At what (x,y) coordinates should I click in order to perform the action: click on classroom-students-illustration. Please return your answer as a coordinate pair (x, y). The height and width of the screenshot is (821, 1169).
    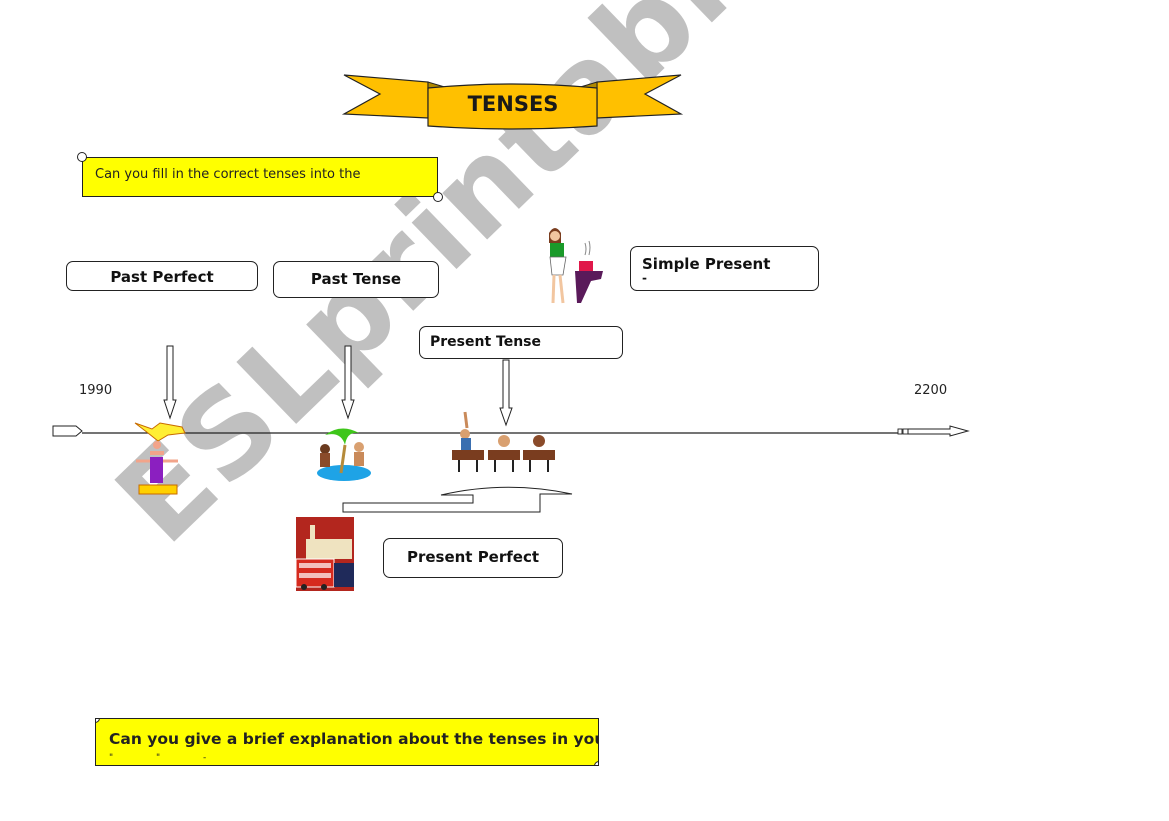
    Looking at the image, I should click on (503, 441).